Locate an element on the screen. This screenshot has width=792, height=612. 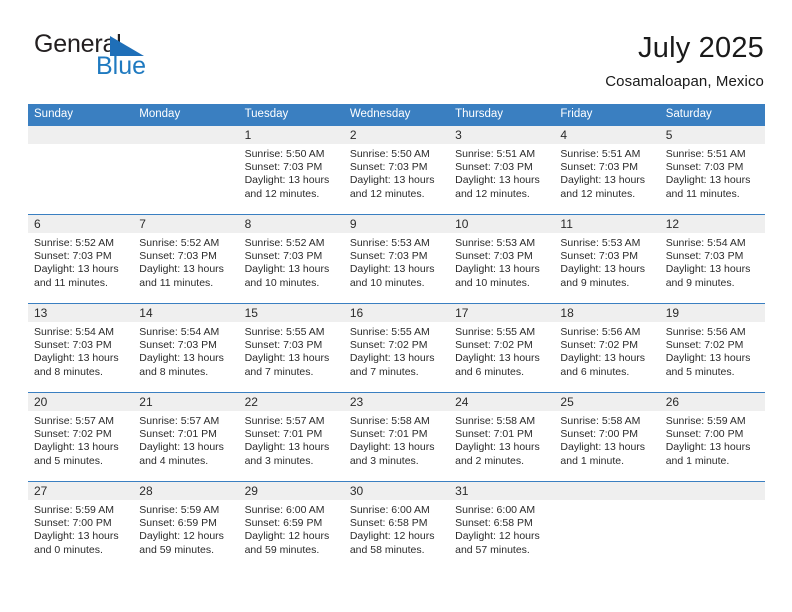
day-number: 15 is located at coordinates (251, 313).